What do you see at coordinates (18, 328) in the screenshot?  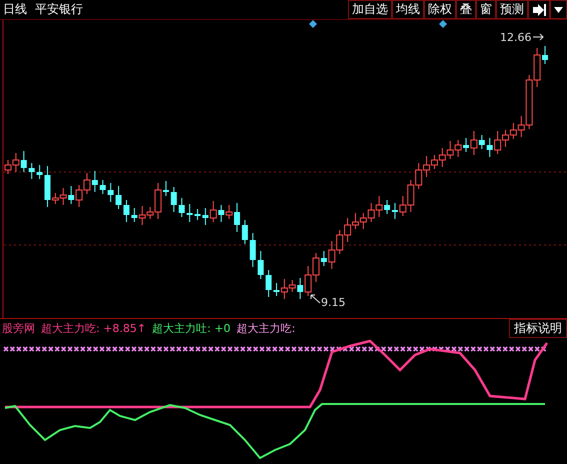 I see `indicator-name: 股旁网` at bounding box center [18, 328].